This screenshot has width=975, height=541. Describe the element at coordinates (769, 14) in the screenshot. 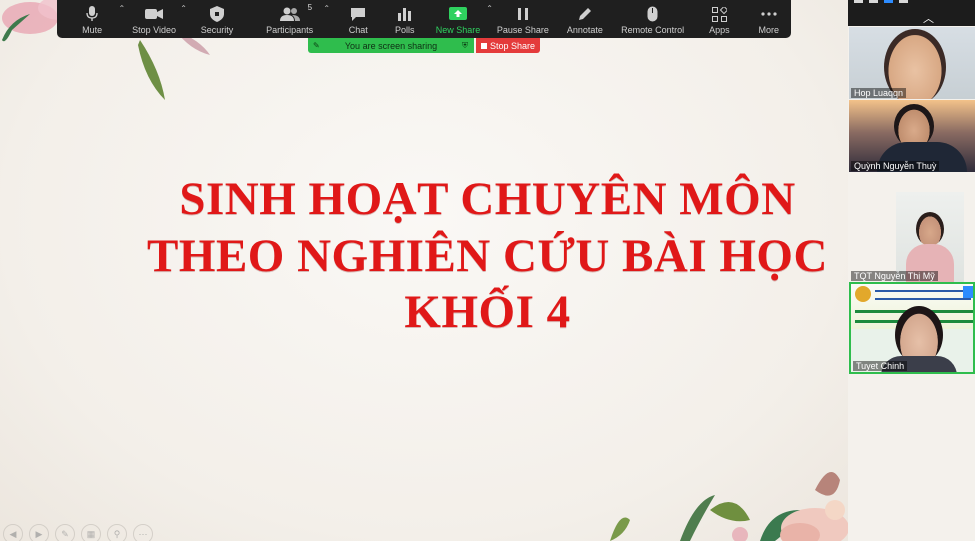

I see `more-dots-icon` at that location.